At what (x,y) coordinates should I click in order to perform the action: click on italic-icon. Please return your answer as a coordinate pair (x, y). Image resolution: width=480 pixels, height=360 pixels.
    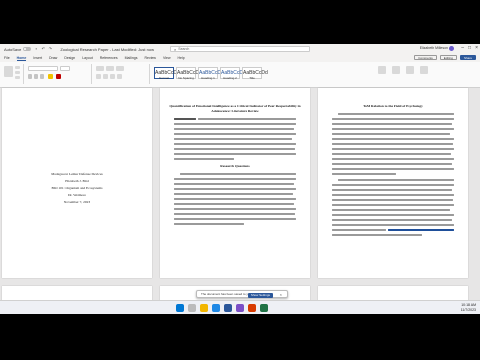
    Looking at the image, I should click on (36, 76).